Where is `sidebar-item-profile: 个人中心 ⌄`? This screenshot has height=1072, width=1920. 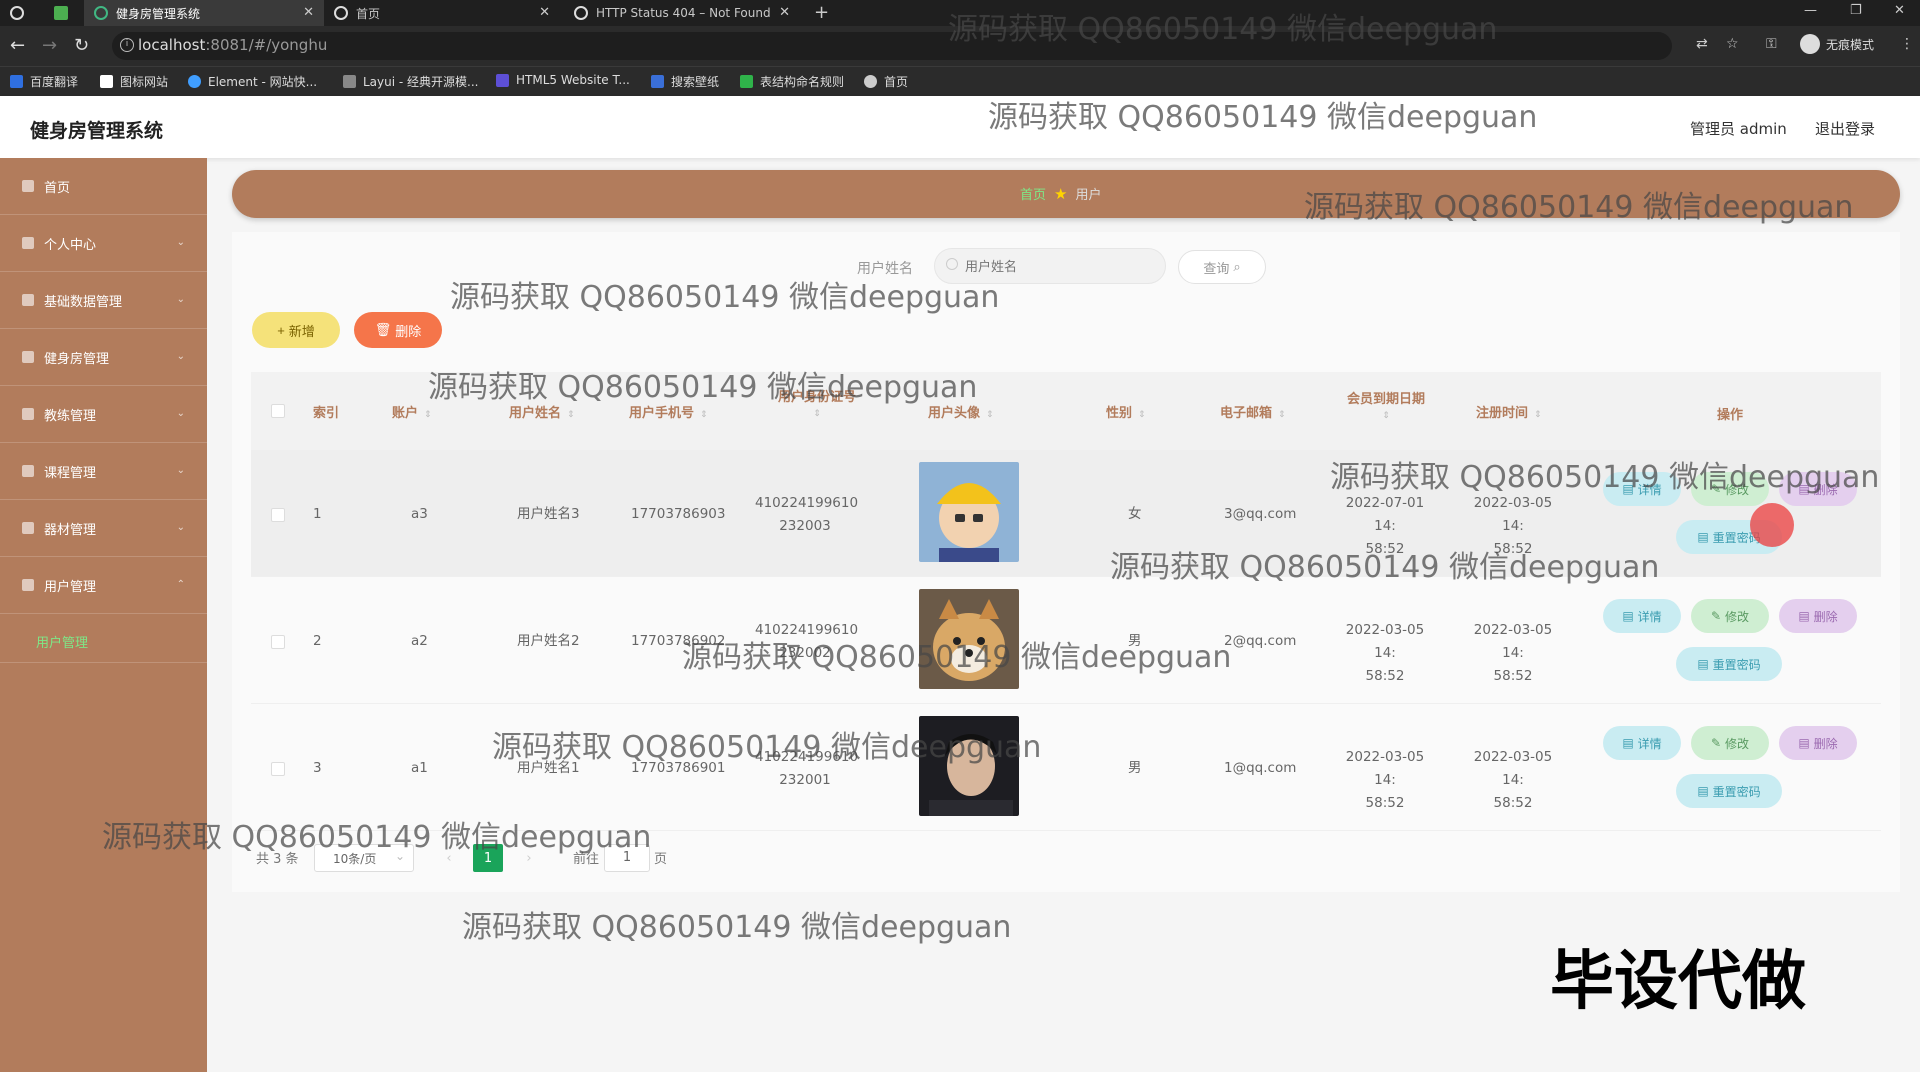
sidebar-item-profile: 个人中心 ⌄ is located at coordinates (103, 243).